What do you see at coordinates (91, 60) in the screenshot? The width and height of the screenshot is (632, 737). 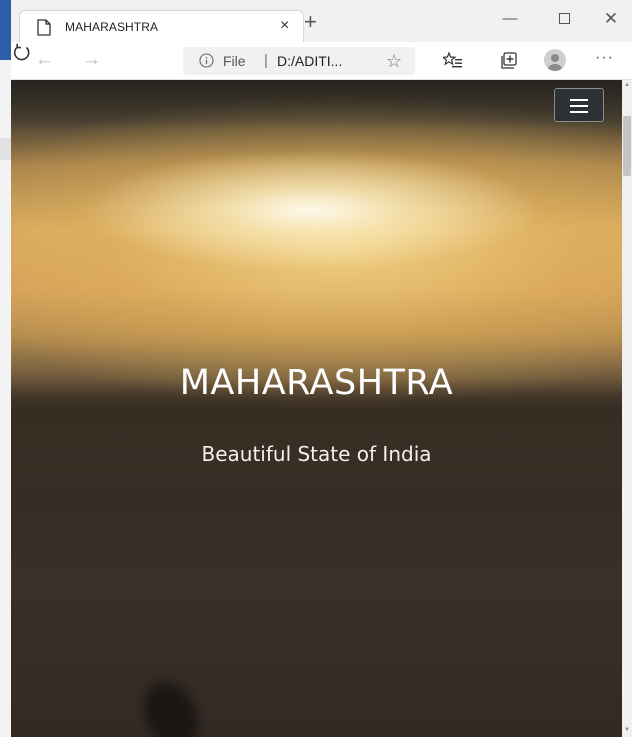 I see `forward-button: →` at bounding box center [91, 60].